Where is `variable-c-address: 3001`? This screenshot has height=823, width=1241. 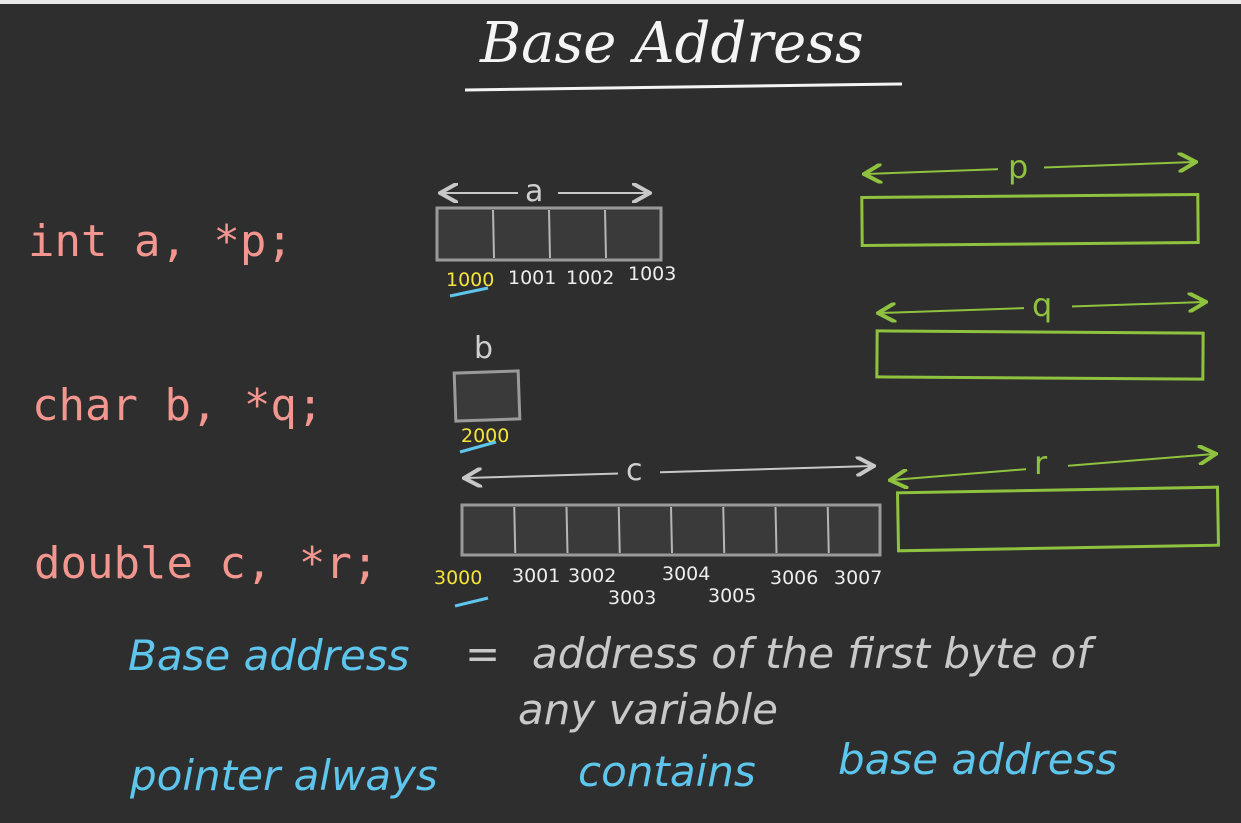
variable-c-address: 3001 is located at coordinates (536, 576).